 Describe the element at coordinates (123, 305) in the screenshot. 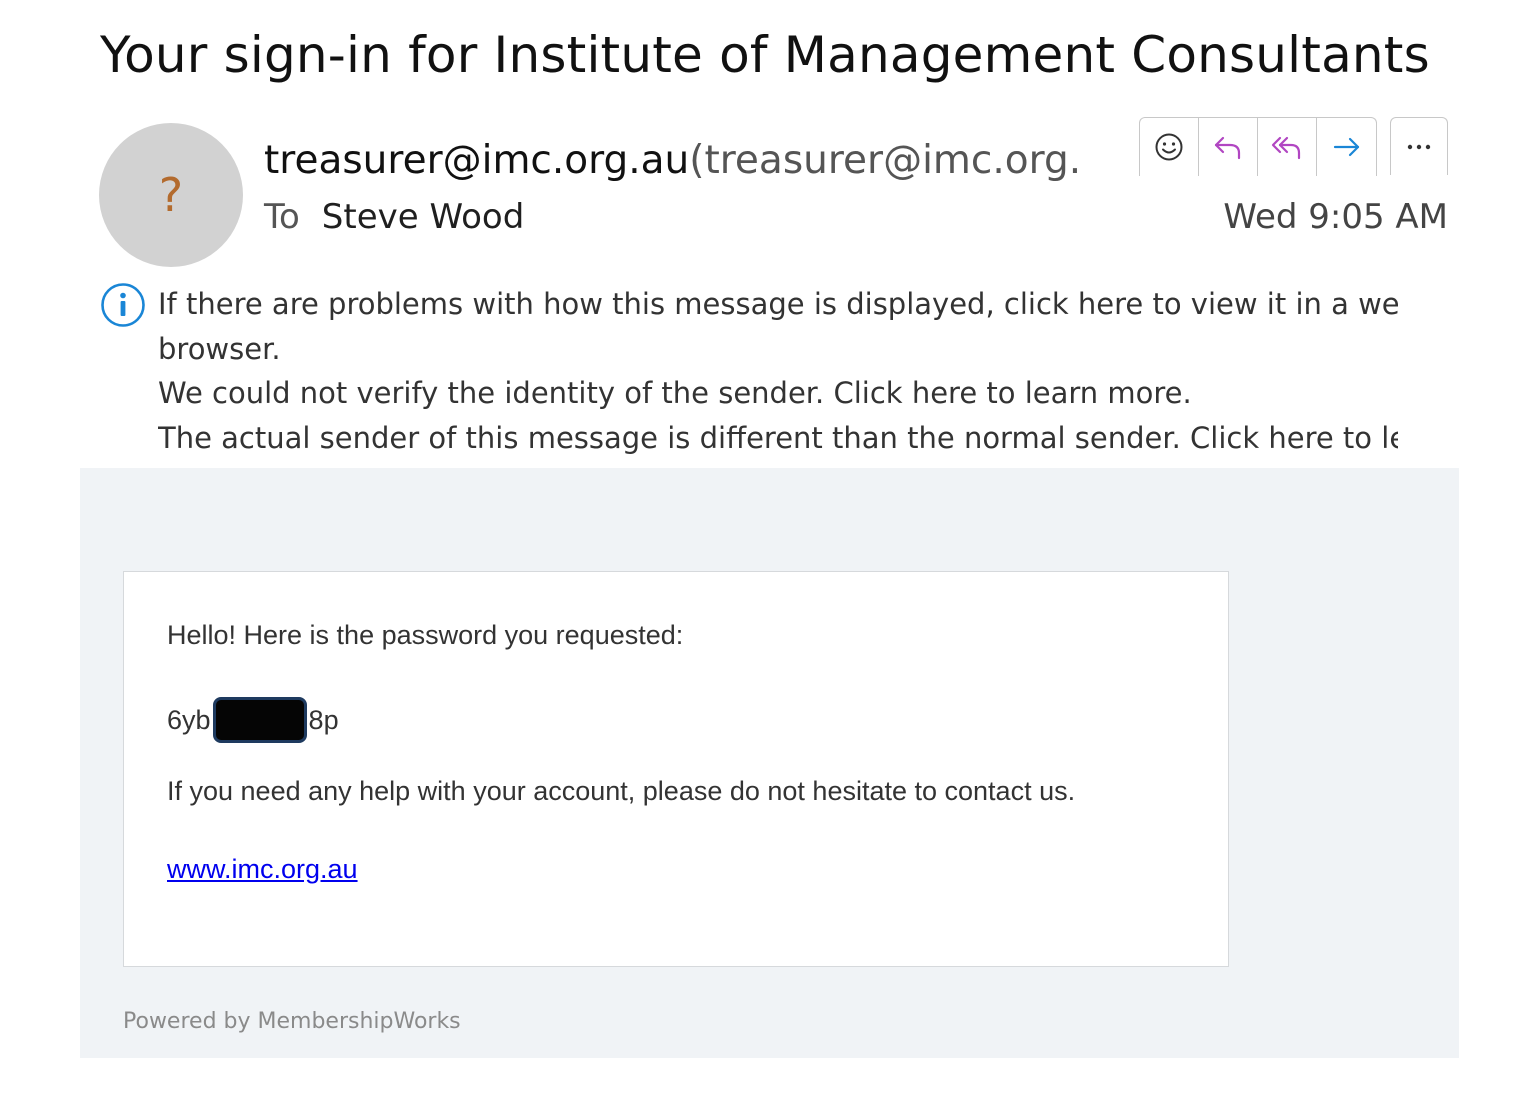

I see `info-icon` at that location.